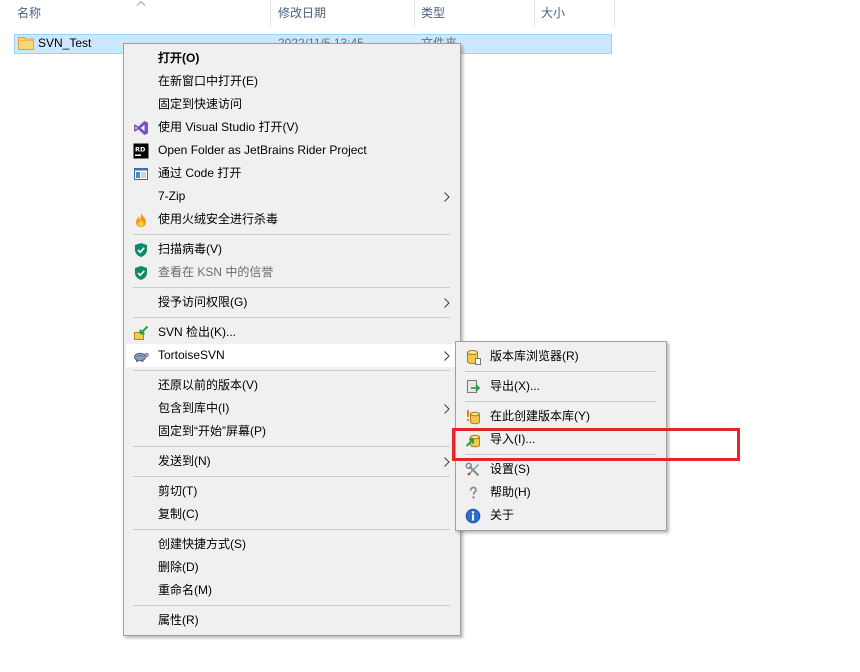 This screenshot has width=860, height=672. Describe the element at coordinates (473, 516) in the screenshot. I see `about-icon` at that location.